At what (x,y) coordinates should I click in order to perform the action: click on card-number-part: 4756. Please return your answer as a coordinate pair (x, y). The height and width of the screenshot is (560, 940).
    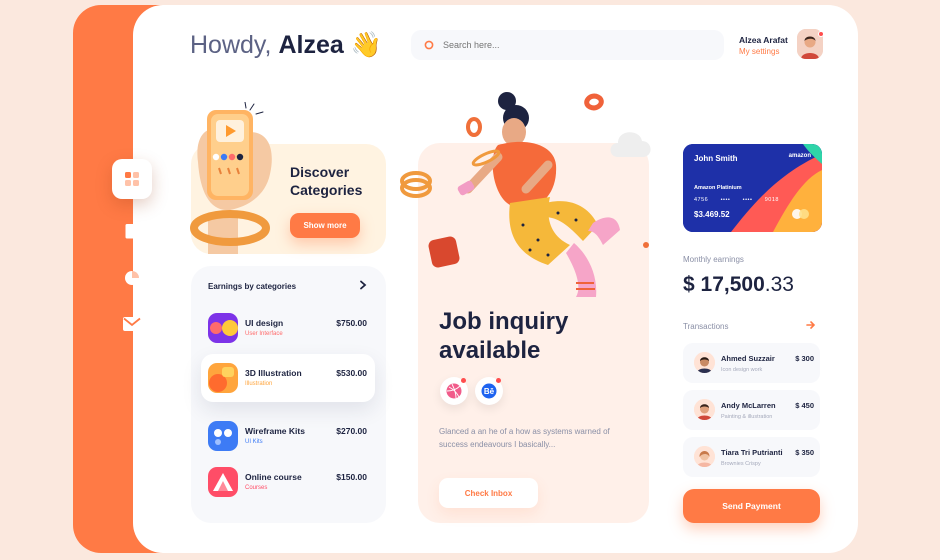
    Looking at the image, I should click on (701, 200).